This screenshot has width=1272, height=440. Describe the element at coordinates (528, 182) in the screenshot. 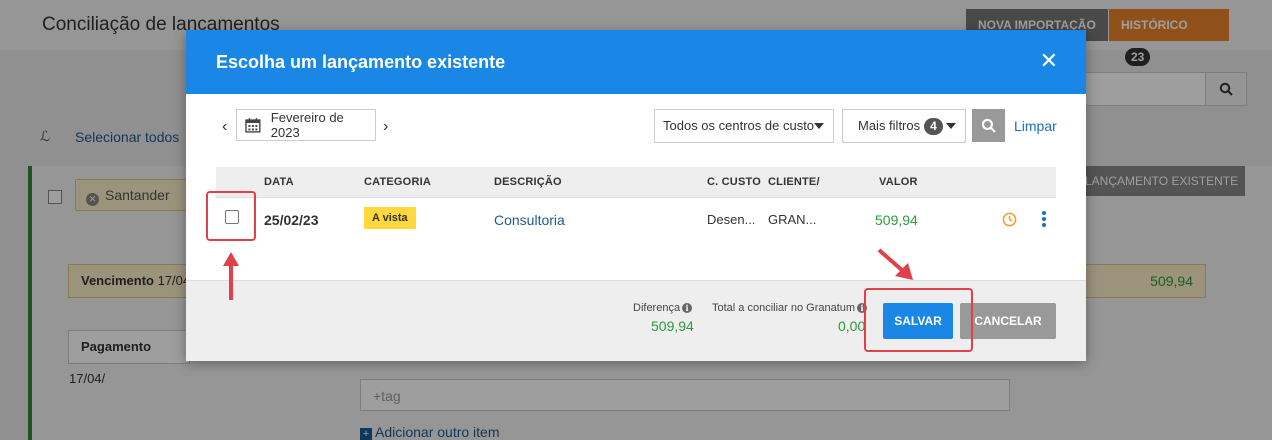

I see `column-header-description: DESCRIÇÃO` at that location.